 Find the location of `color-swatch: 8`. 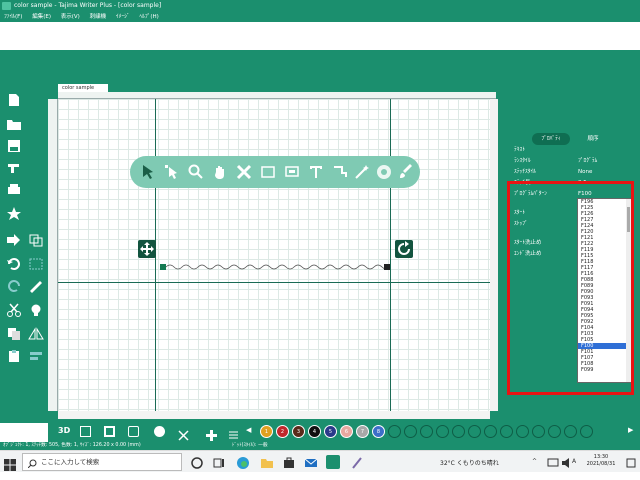

color-swatch: 8 is located at coordinates (378, 431).